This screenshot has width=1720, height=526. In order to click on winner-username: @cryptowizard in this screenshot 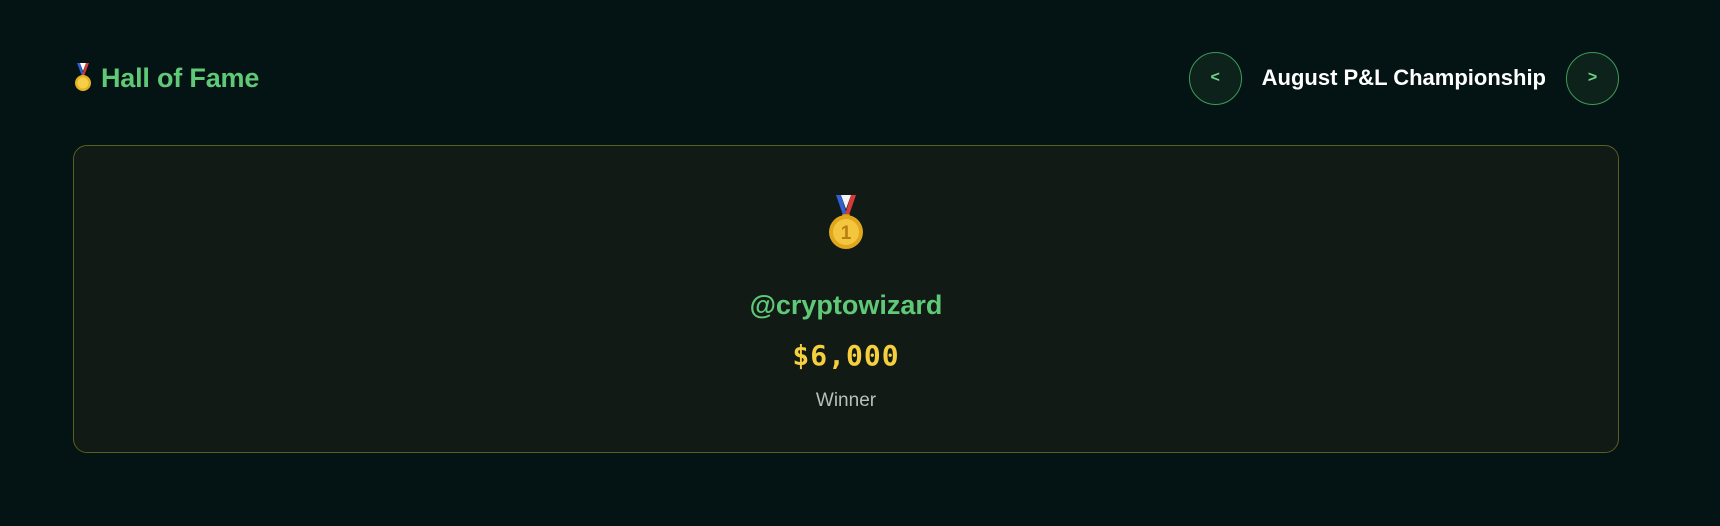, I will do `click(846, 305)`.